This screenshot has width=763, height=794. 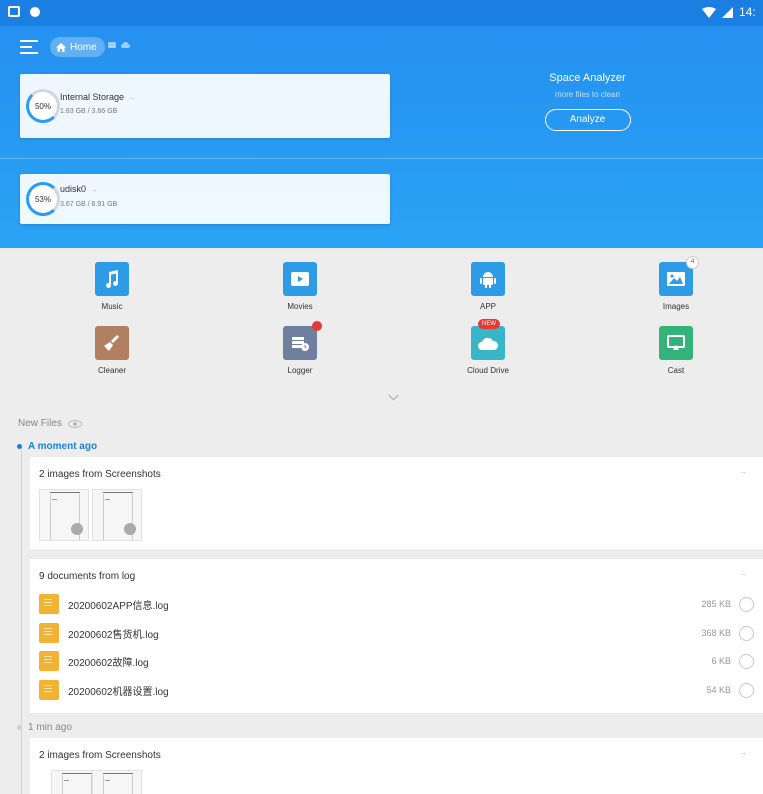 What do you see at coordinates (112, 45) in the screenshot?
I see `folder-icon` at bounding box center [112, 45].